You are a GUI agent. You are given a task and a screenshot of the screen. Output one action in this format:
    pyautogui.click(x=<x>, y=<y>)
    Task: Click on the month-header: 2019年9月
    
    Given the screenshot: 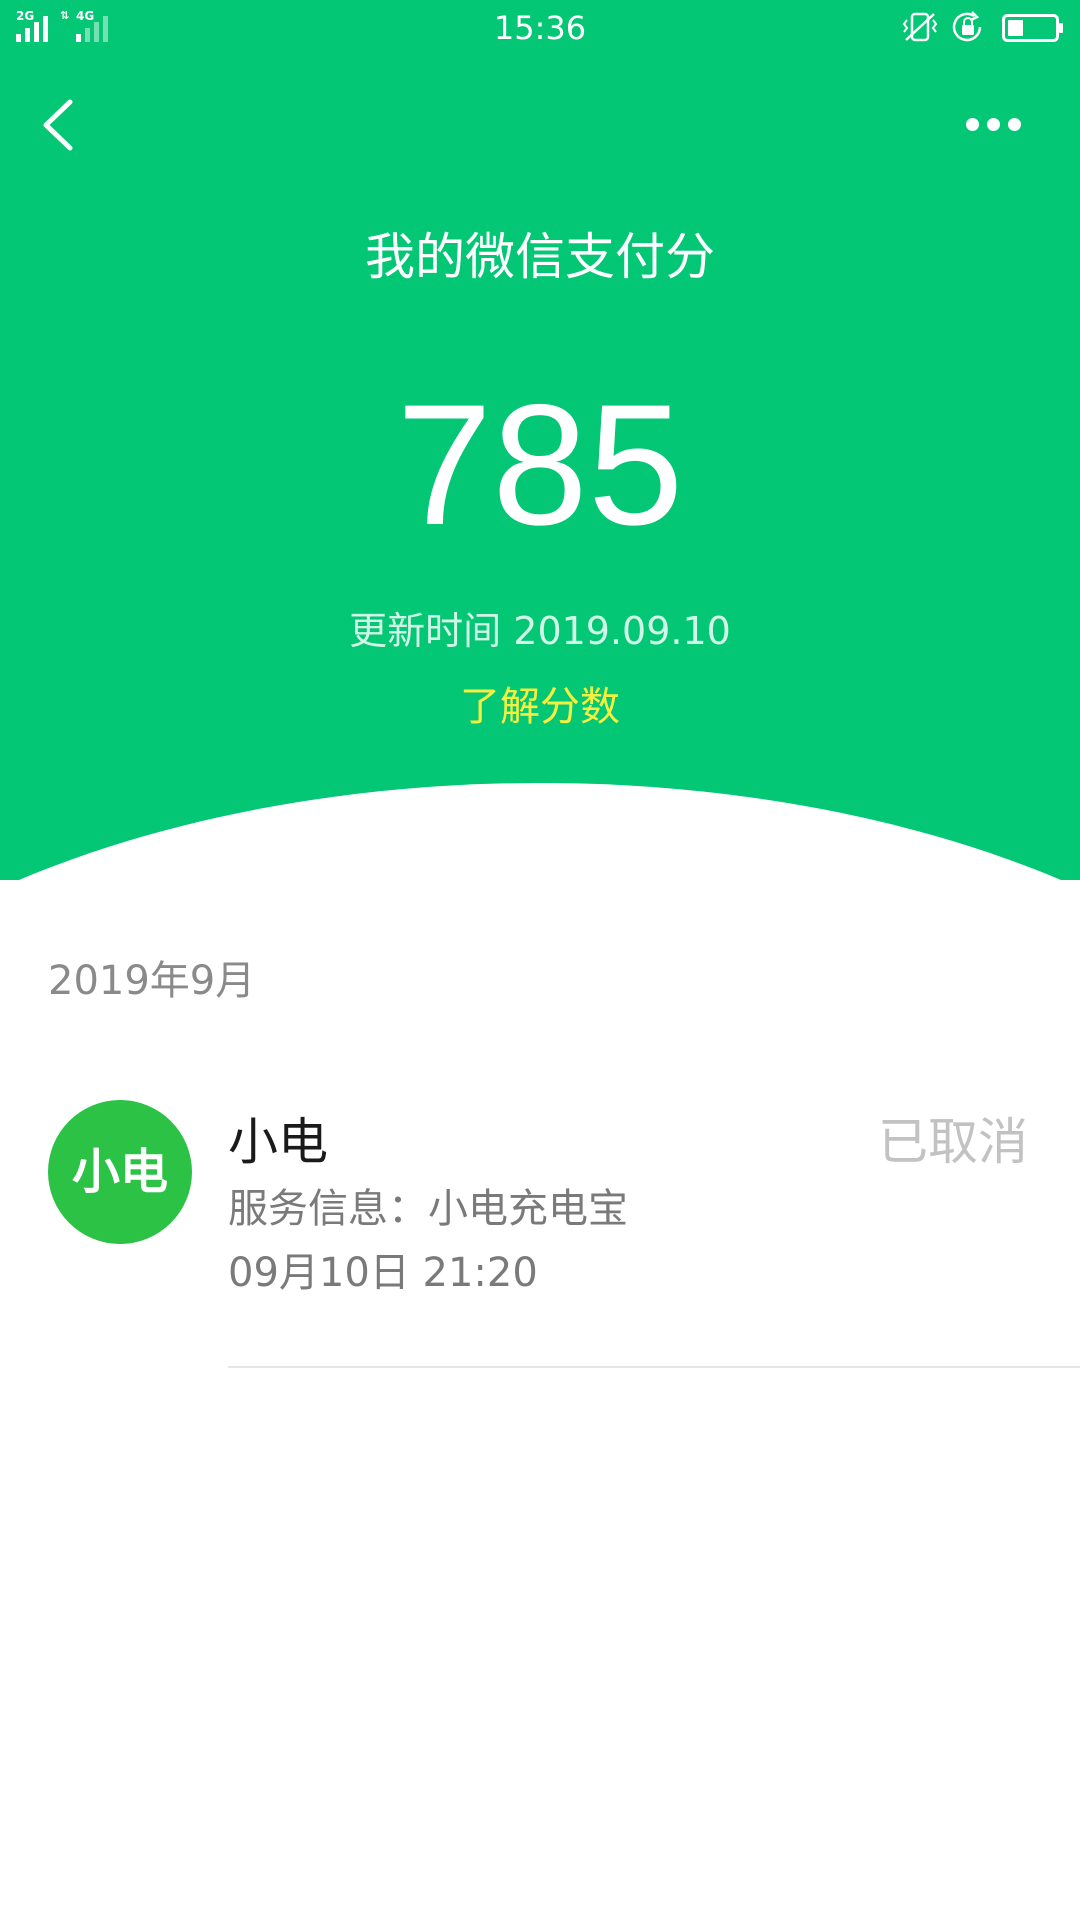 What is the action you would take?
    pyautogui.click(x=152, y=981)
    